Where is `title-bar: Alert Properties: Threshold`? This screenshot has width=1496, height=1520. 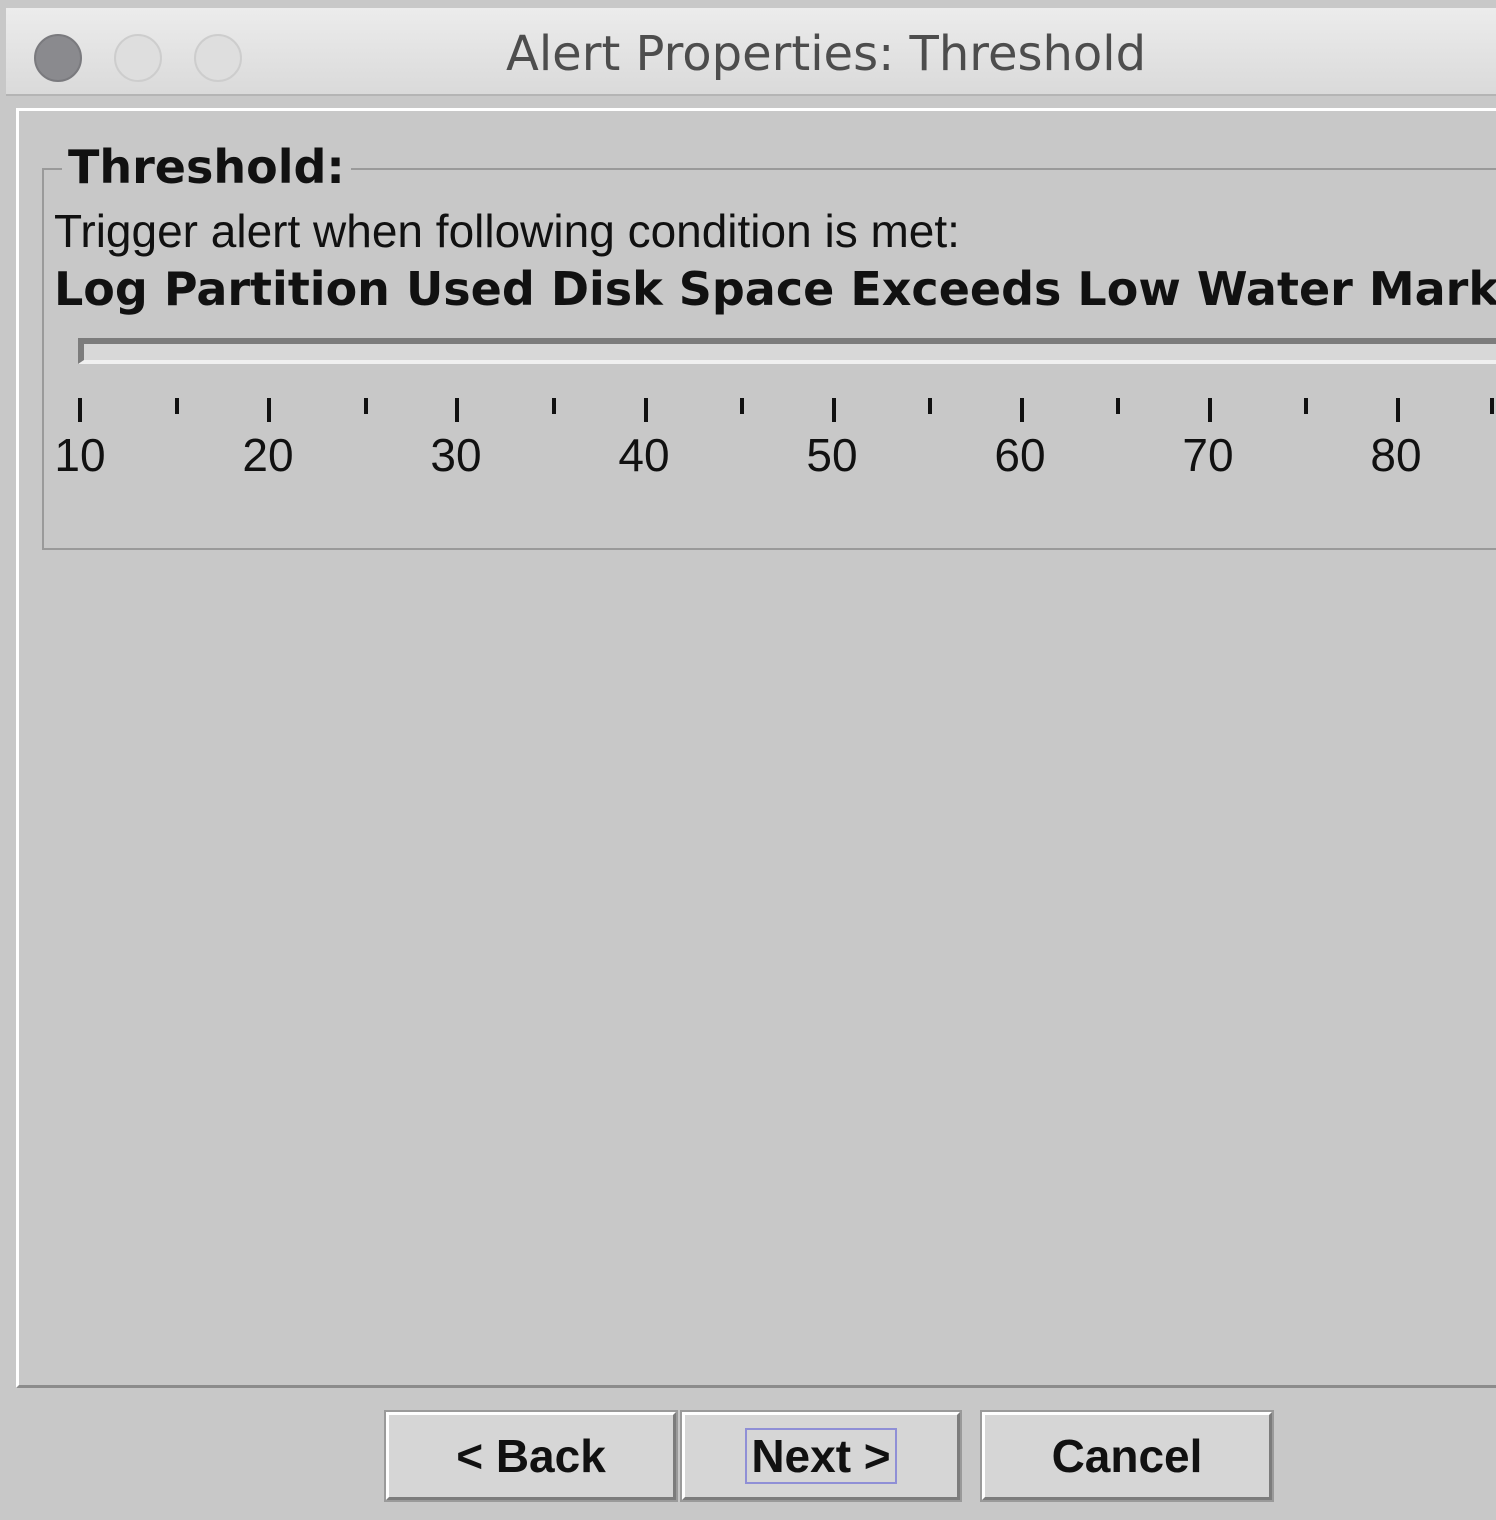
title-bar: Alert Properties: Threshold is located at coordinates (751, 52).